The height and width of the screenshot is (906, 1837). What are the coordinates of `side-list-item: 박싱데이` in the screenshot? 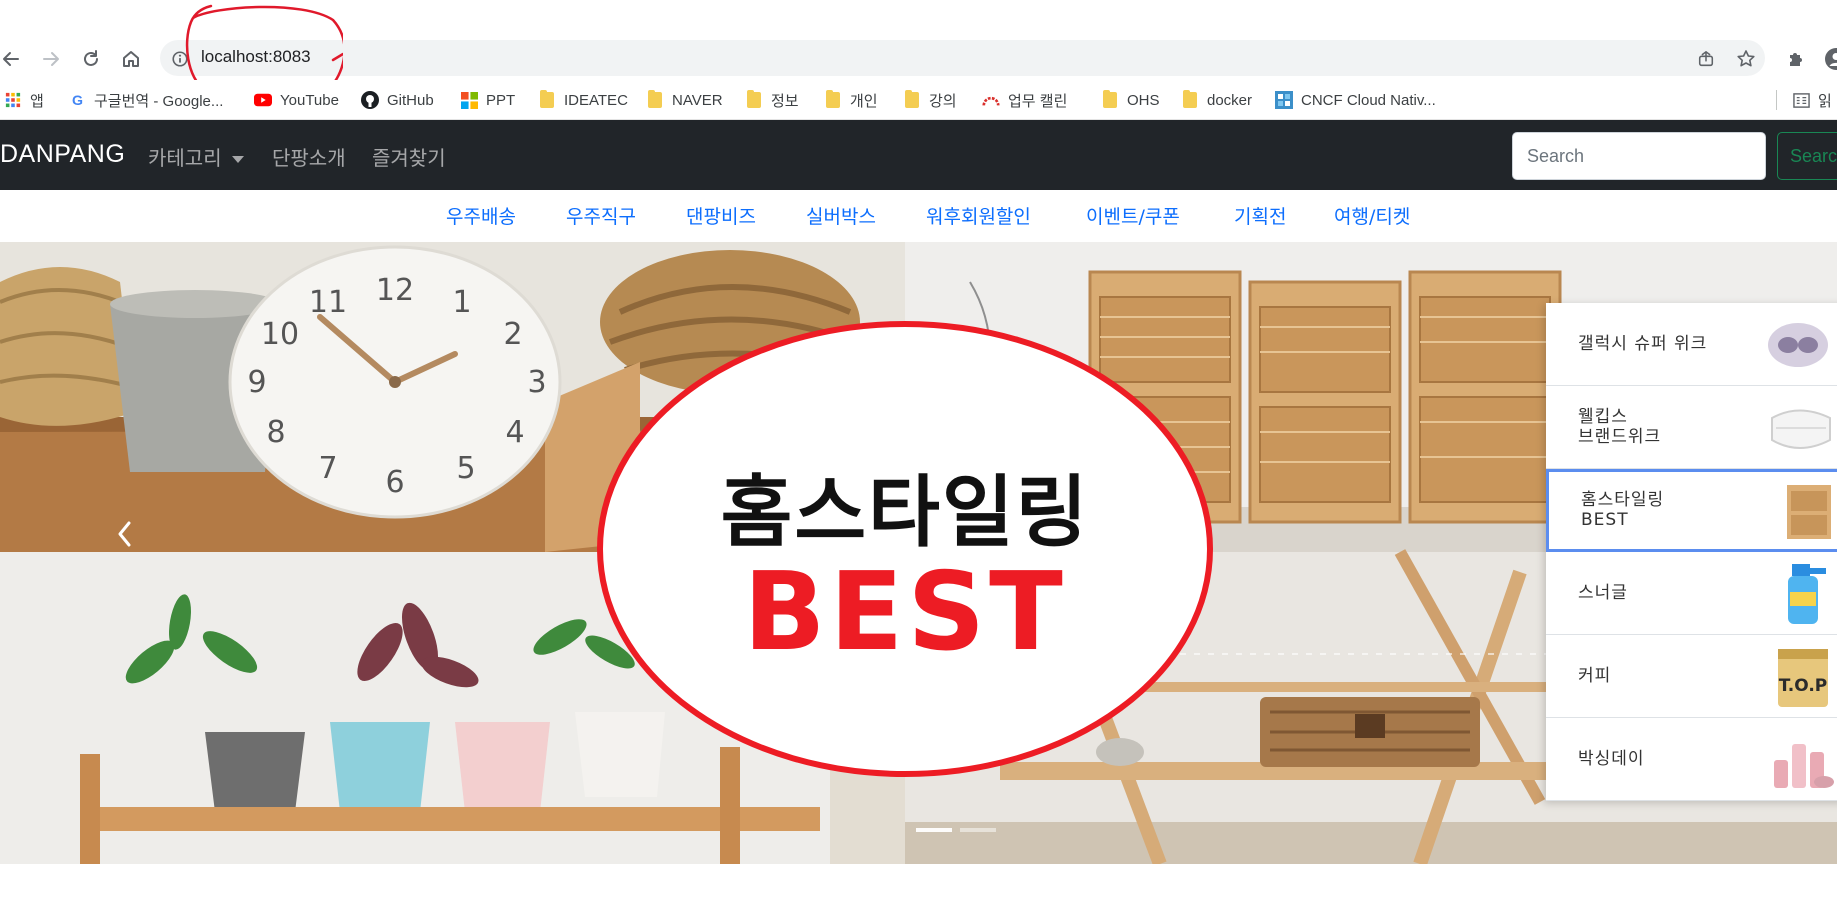 It's located at (1691, 759).